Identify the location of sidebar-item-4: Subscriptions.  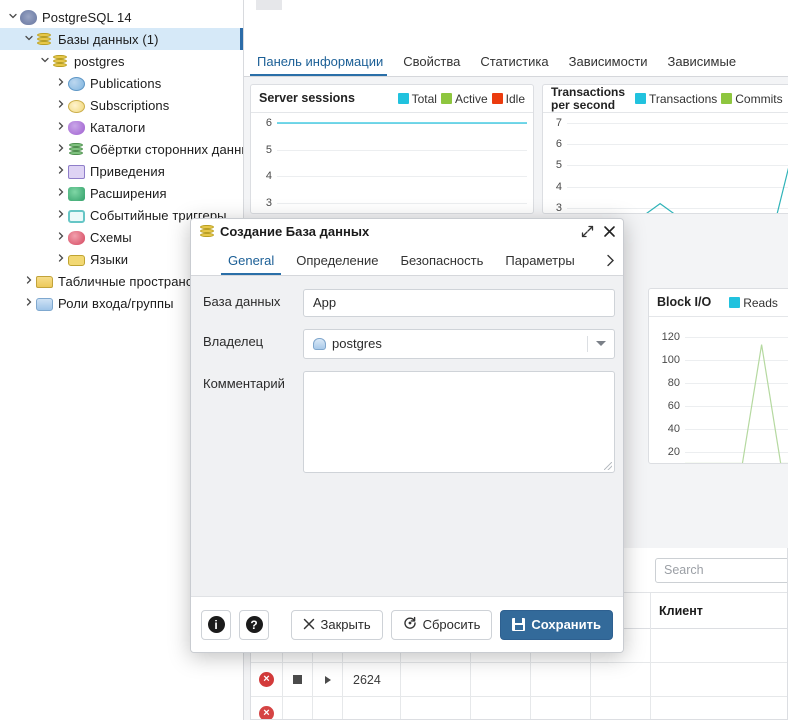
(121, 105).